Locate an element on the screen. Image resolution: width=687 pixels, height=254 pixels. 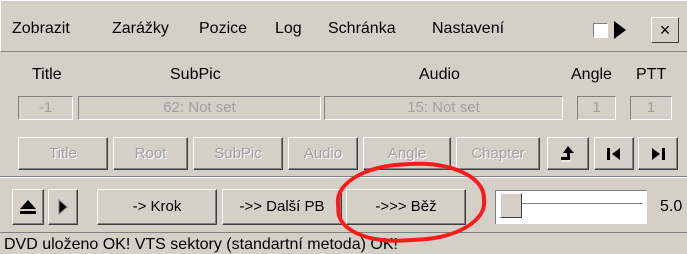
audio-button: Audio is located at coordinates (323, 153).